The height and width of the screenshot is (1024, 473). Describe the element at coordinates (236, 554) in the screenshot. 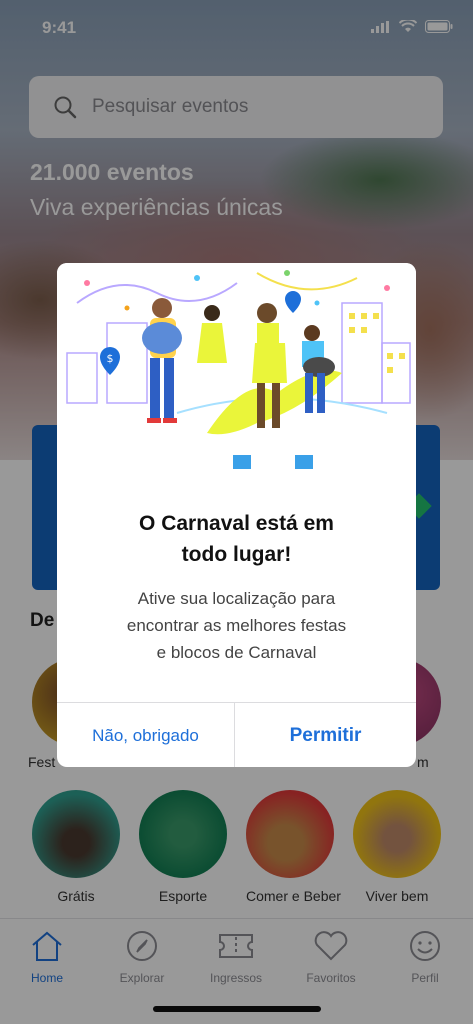

I see `dialog-title-line: todo lugar!` at that location.